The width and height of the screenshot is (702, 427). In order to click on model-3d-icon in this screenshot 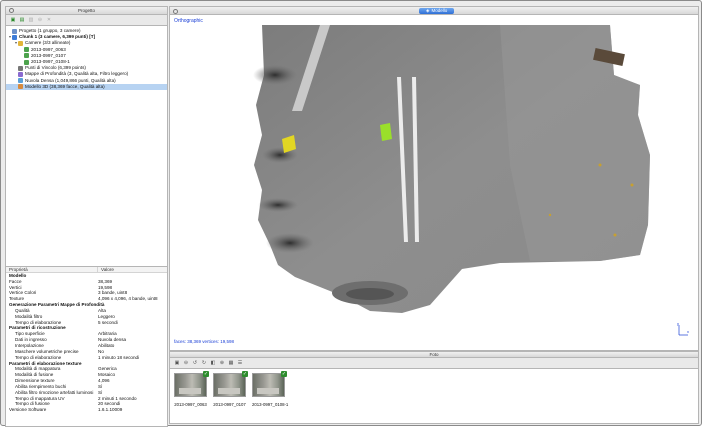, I will do `click(20, 87)`.